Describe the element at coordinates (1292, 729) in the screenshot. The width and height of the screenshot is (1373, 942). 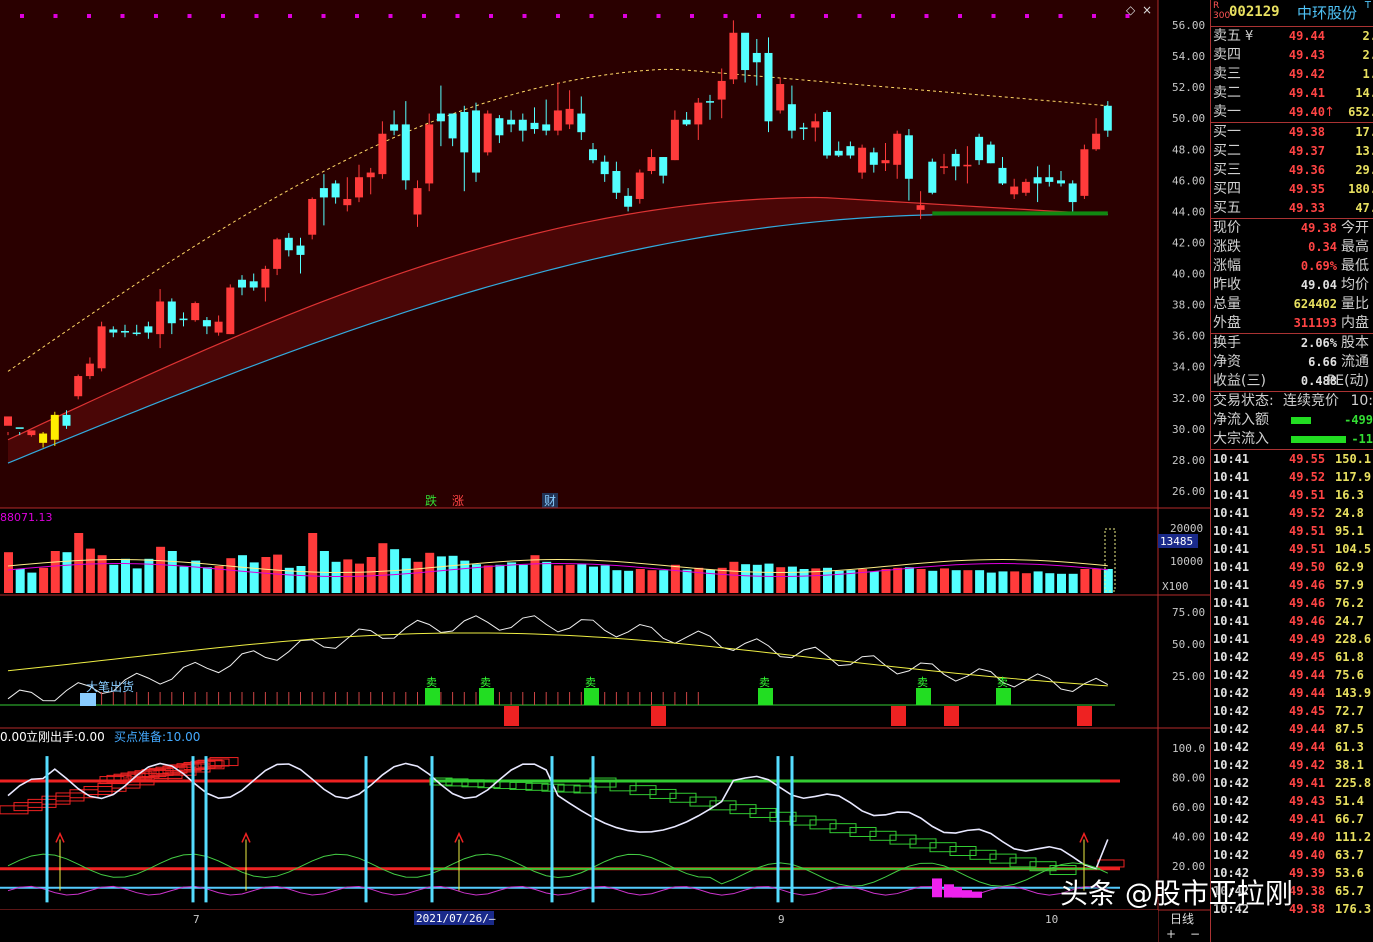
I see `tick-row: 10:42 49.44 87.5` at that location.